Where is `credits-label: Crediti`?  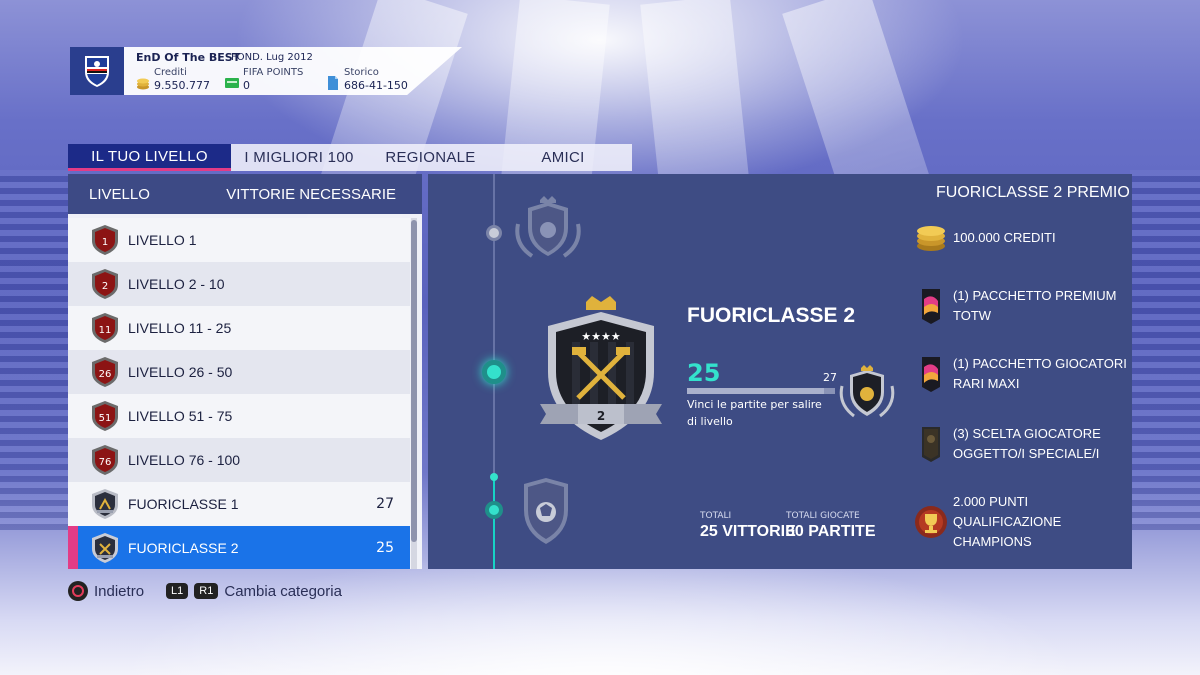 credits-label: Crediti is located at coordinates (170, 72).